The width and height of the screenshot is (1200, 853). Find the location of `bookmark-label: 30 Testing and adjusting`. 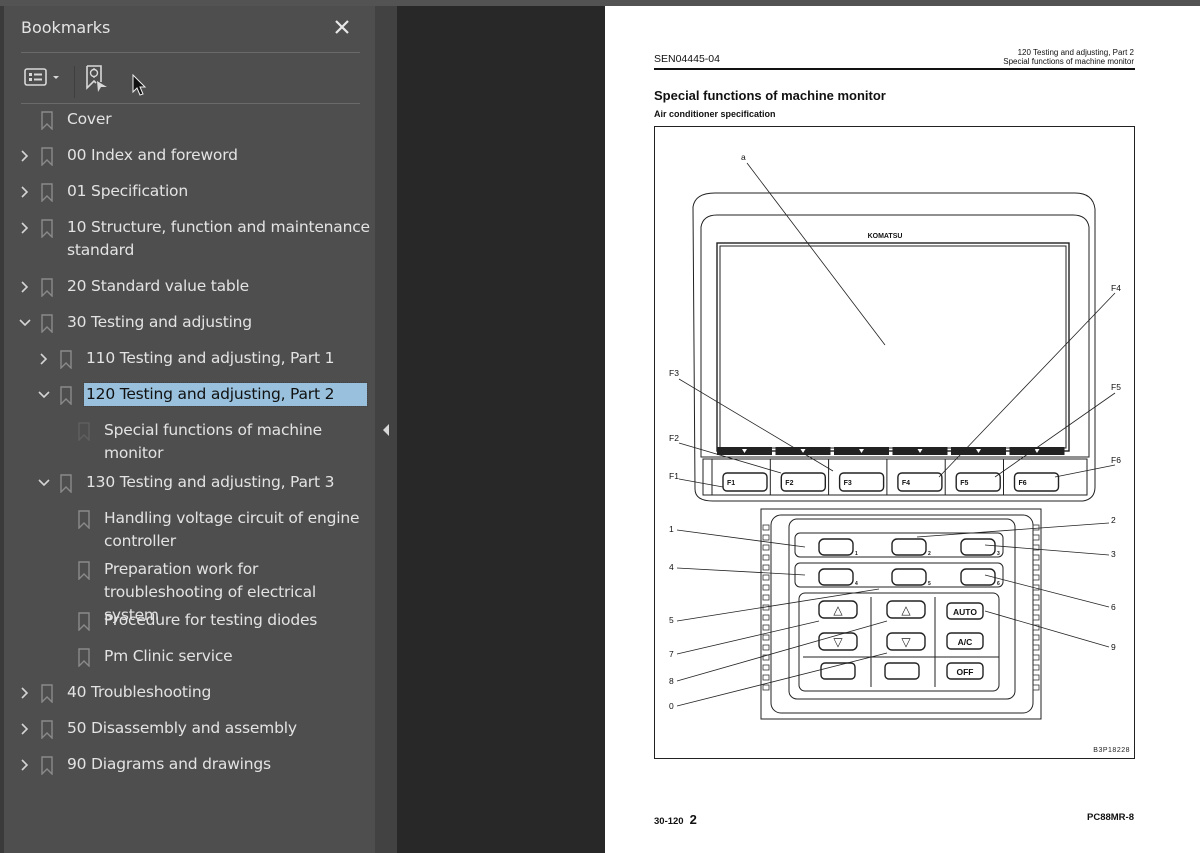

bookmark-label: 30 Testing and adjusting is located at coordinates (159, 322).